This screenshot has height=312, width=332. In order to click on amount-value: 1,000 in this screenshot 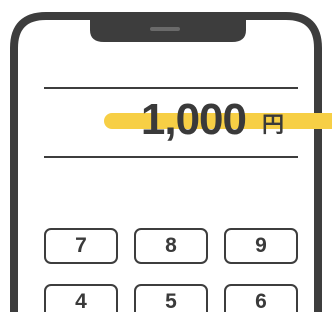, I will do `click(193, 119)`.